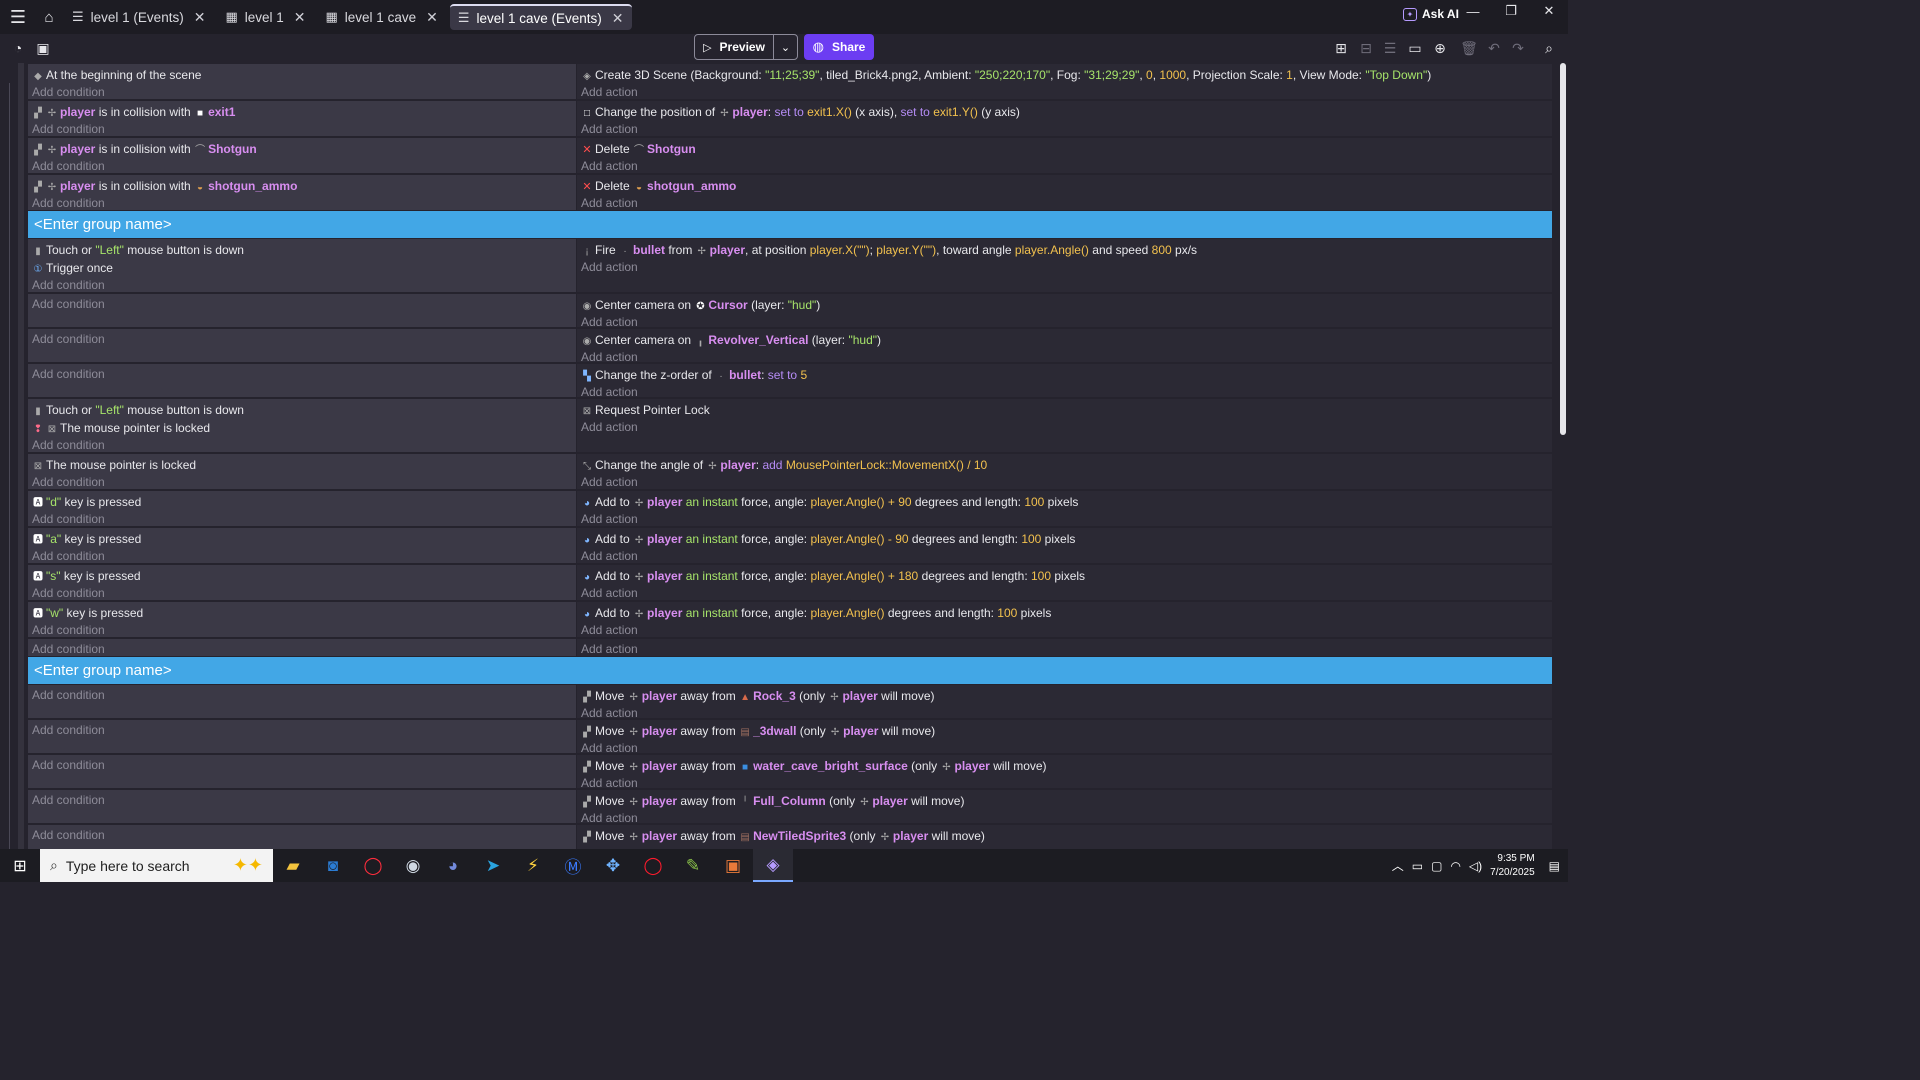  I want to click on event-conditions: 🅰 "s" key is pressed Add condition, so click(302, 583).